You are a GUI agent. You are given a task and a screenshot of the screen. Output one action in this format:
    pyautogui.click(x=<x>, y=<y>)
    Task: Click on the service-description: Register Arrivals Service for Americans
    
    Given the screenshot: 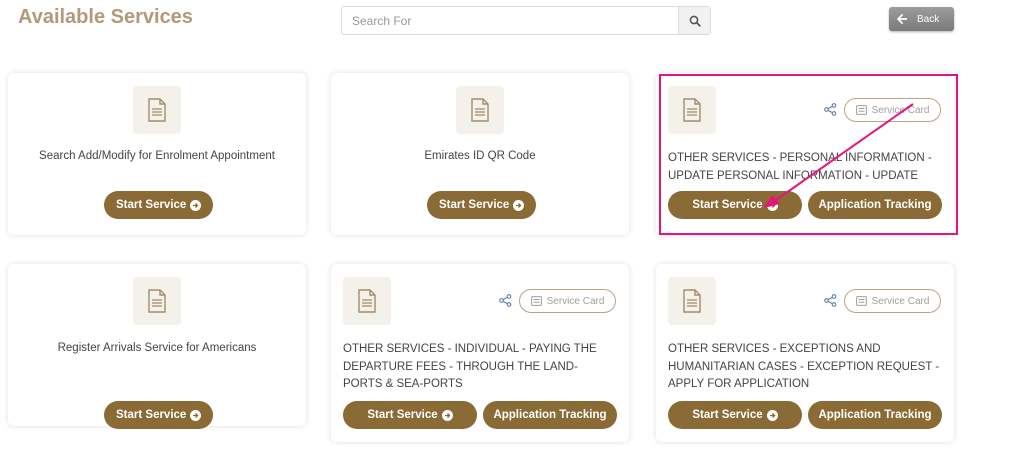 What is the action you would take?
    pyautogui.click(x=157, y=348)
    